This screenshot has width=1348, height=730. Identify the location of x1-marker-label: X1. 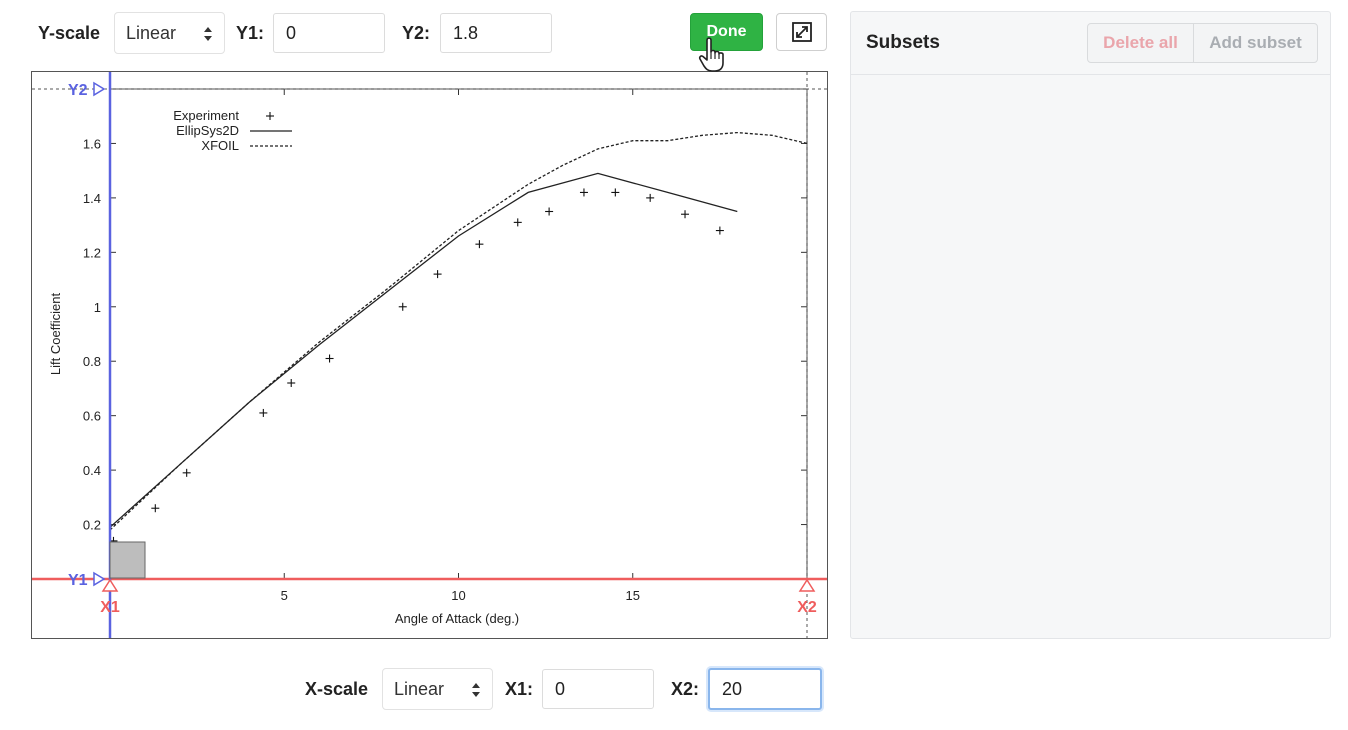
(110, 607).